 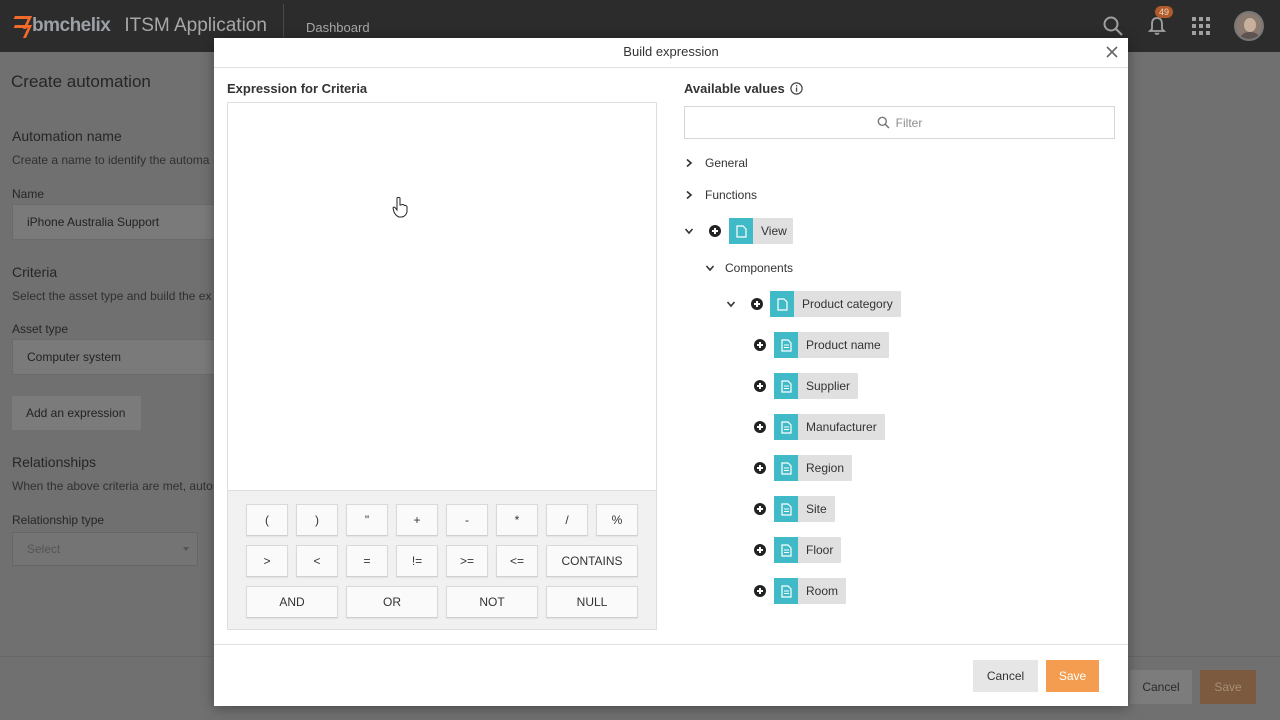 What do you see at coordinates (400, 207) in the screenshot?
I see `hand-pointer-cursor-icon` at bounding box center [400, 207].